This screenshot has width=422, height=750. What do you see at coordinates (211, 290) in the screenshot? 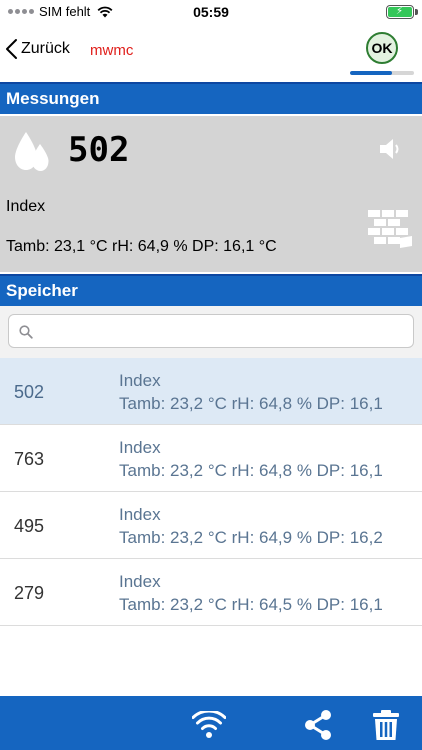
I see `section-header-storage: Speicher` at bounding box center [211, 290].